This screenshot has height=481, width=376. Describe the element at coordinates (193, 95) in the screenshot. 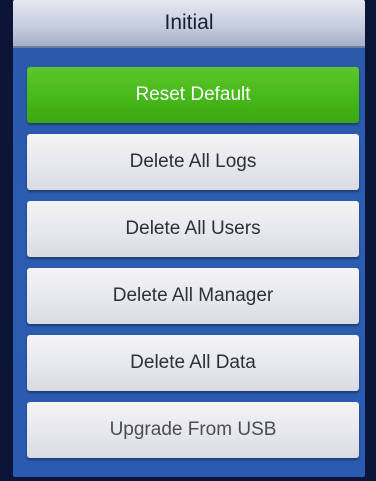

I see `reset-default-button: Reset Default` at that location.